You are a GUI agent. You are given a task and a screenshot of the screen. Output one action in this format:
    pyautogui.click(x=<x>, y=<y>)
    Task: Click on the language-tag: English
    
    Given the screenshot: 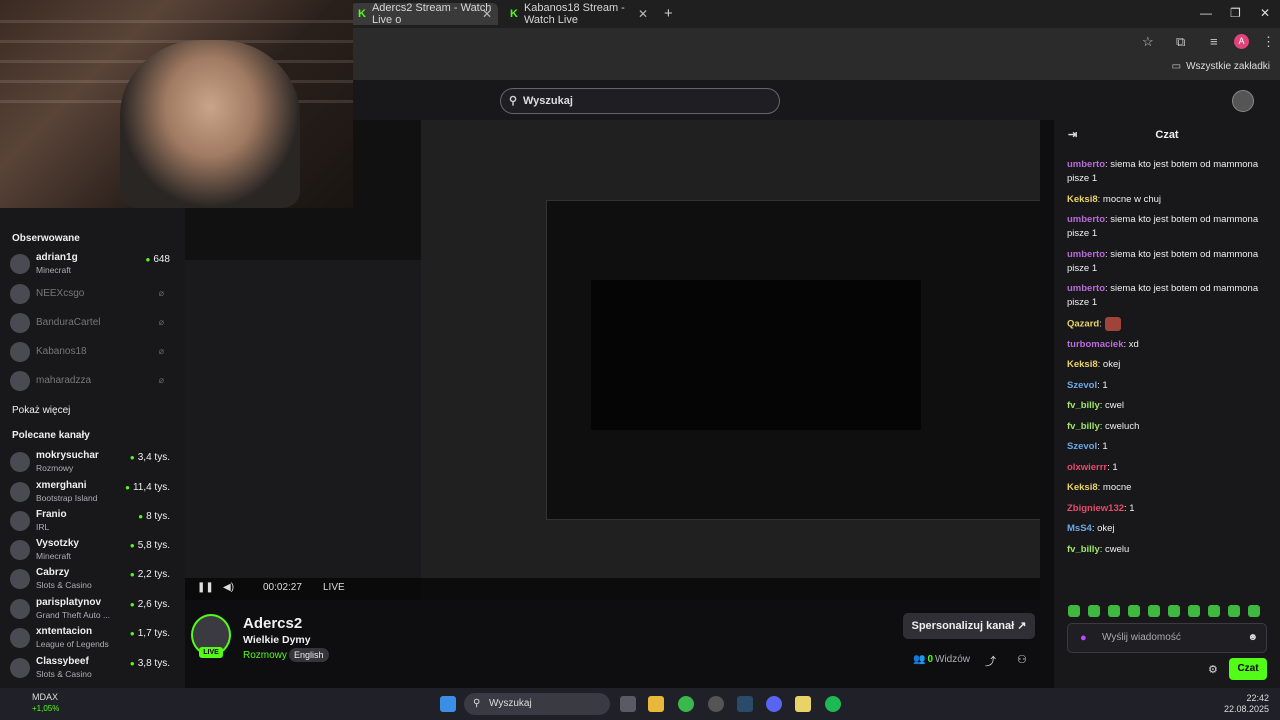 What is the action you would take?
    pyautogui.click(x=309, y=655)
    